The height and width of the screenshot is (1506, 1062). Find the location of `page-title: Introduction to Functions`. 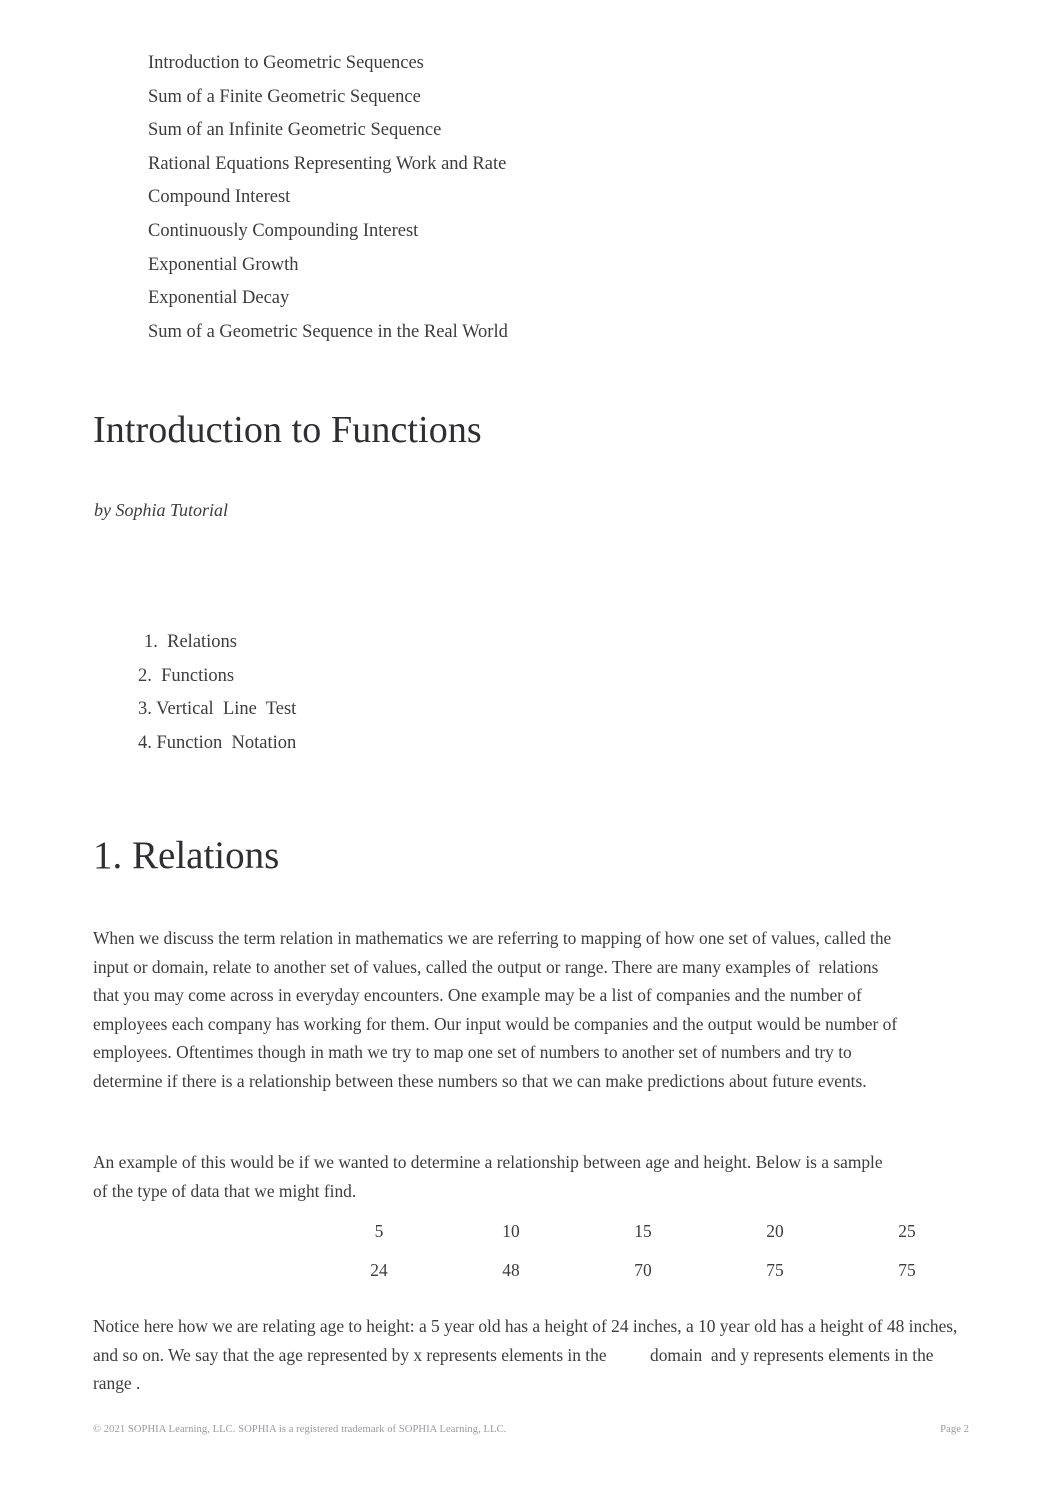

page-title: Introduction to Functions is located at coordinates (287, 430).